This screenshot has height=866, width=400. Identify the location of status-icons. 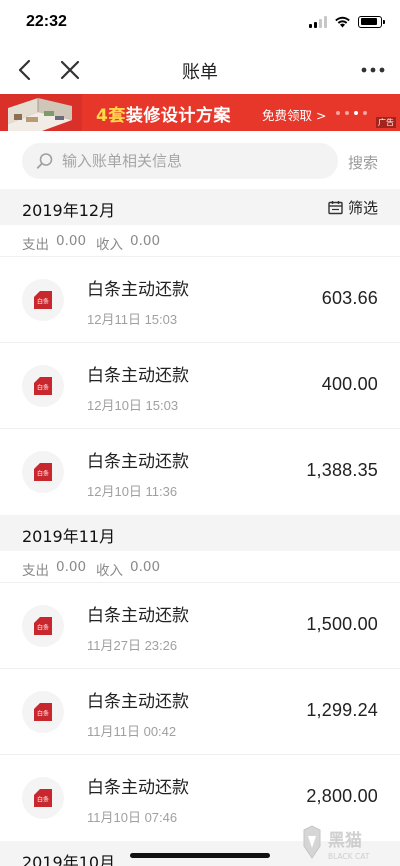
(347, 21).